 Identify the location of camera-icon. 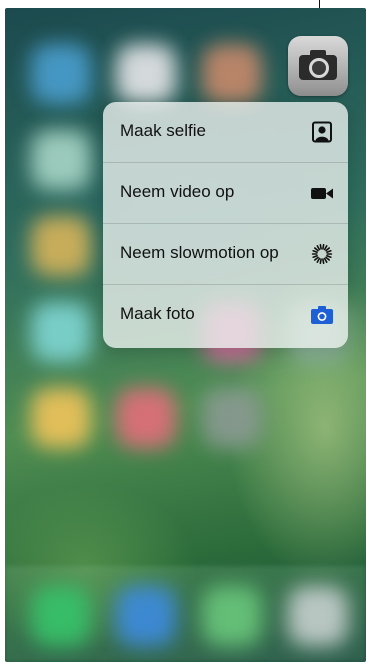
(322, 315).